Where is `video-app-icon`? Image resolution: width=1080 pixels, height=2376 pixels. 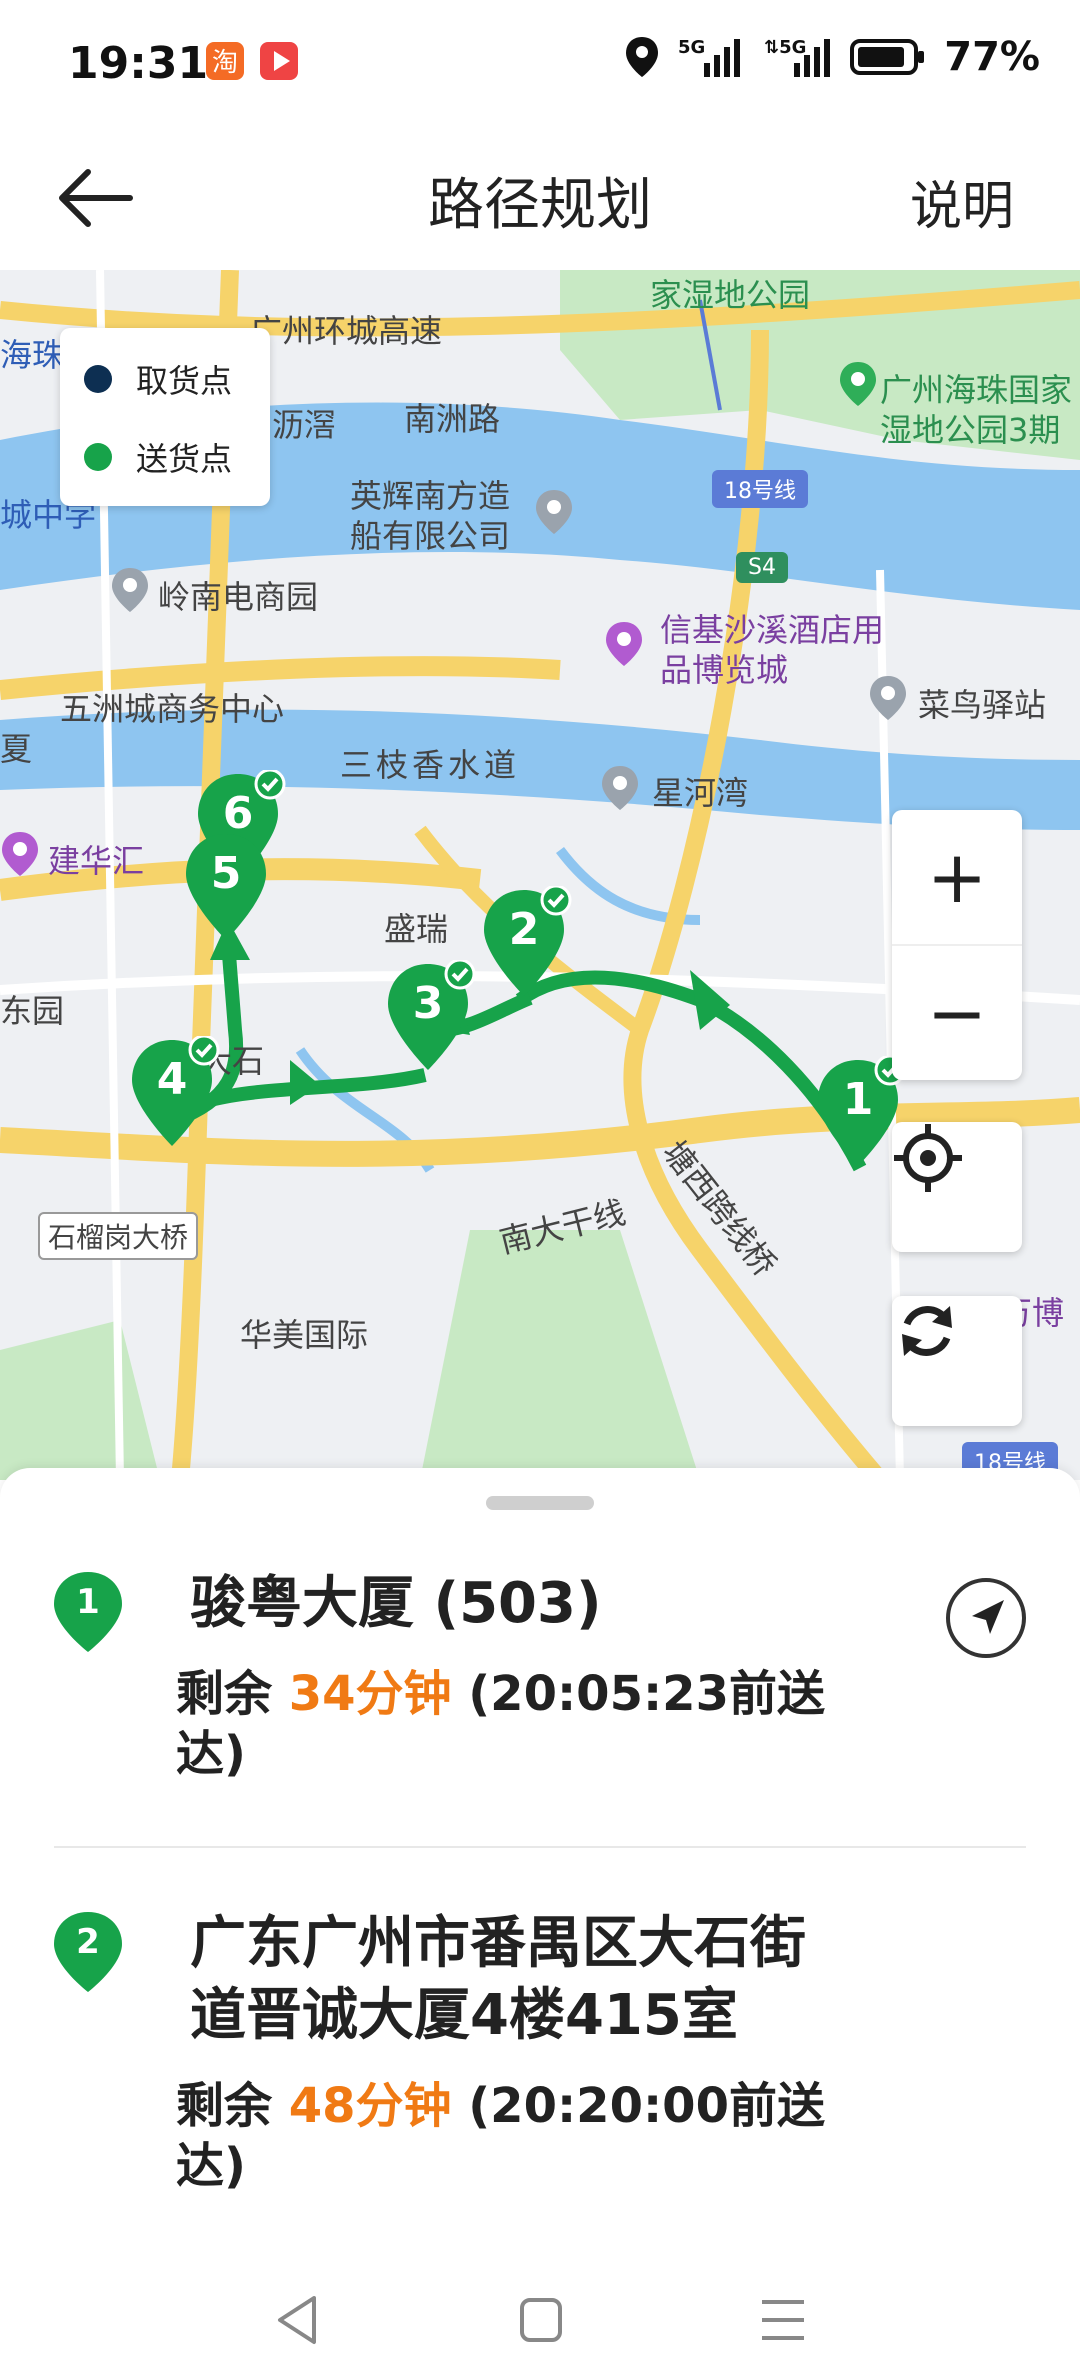 video-app-icon is located at coordinates (279, 61).